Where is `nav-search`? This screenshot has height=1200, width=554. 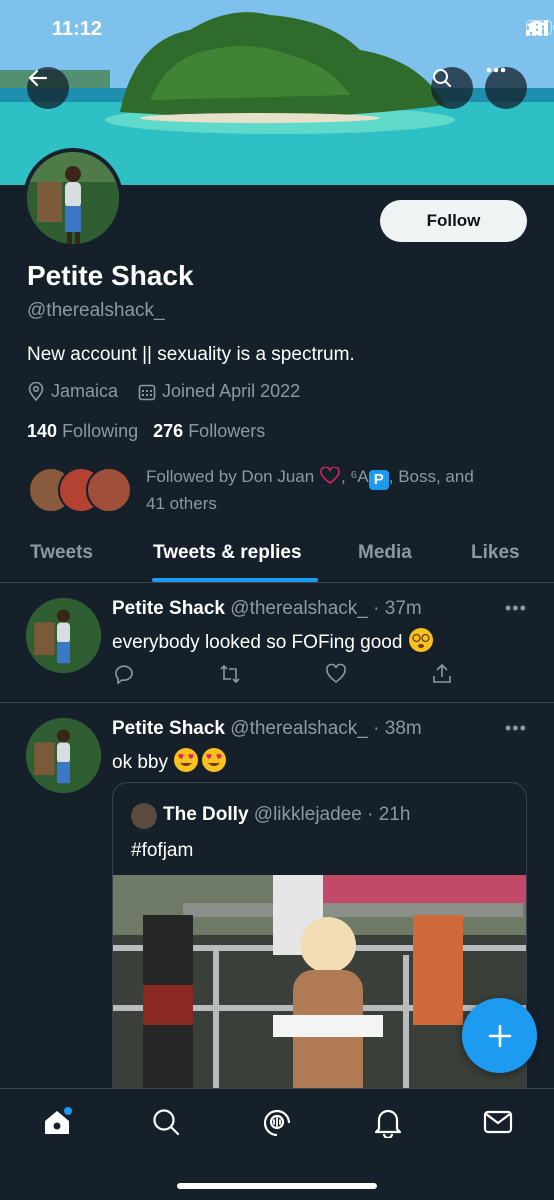
nav-search is located at coordinates (166, 1122).